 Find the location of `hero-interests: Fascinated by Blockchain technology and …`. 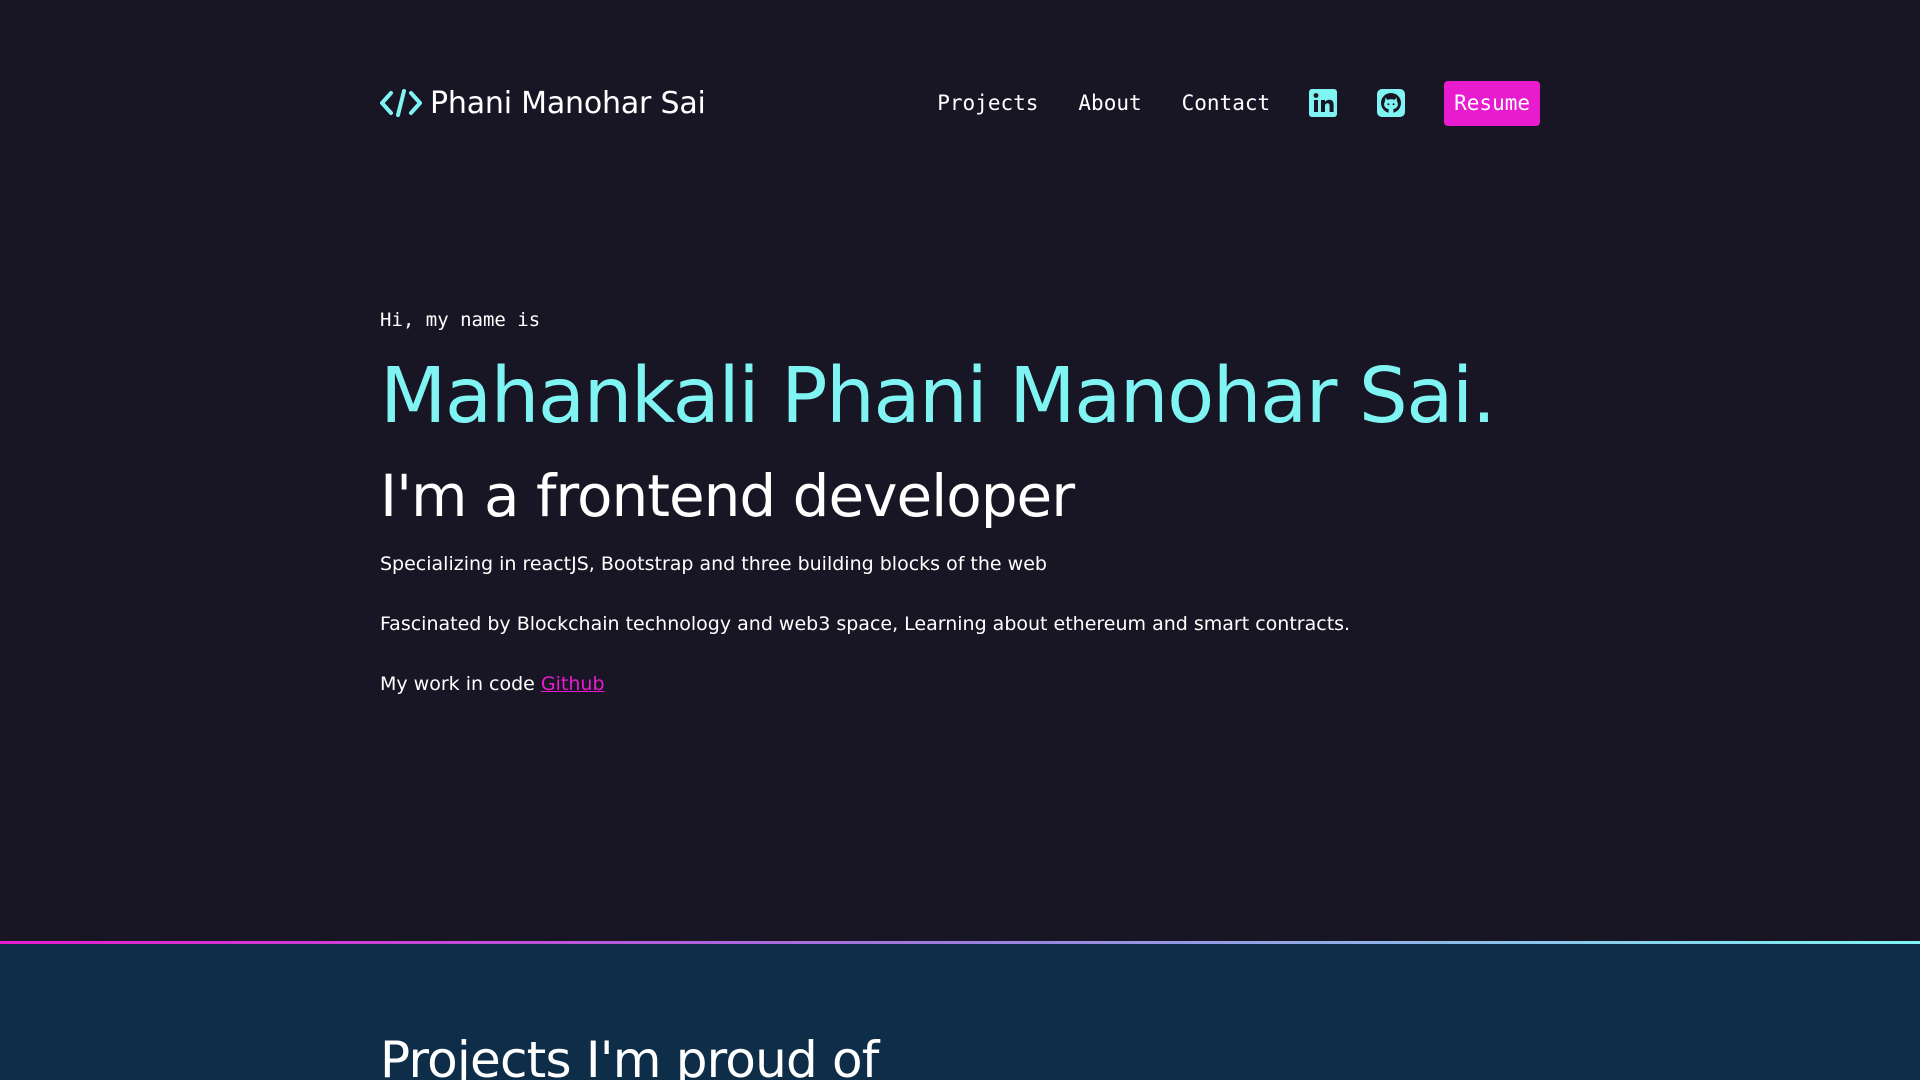

hero-interests: Fascinated by Blockchain technology and … is located at coordinates (865, 624).